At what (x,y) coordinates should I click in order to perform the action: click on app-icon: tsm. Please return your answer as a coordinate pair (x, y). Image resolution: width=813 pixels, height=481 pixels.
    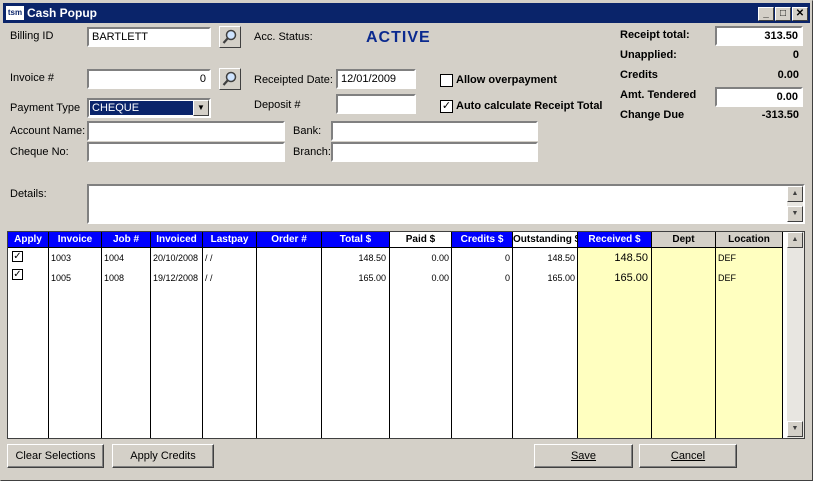
    Looking at the image, I should click on (15, 13).